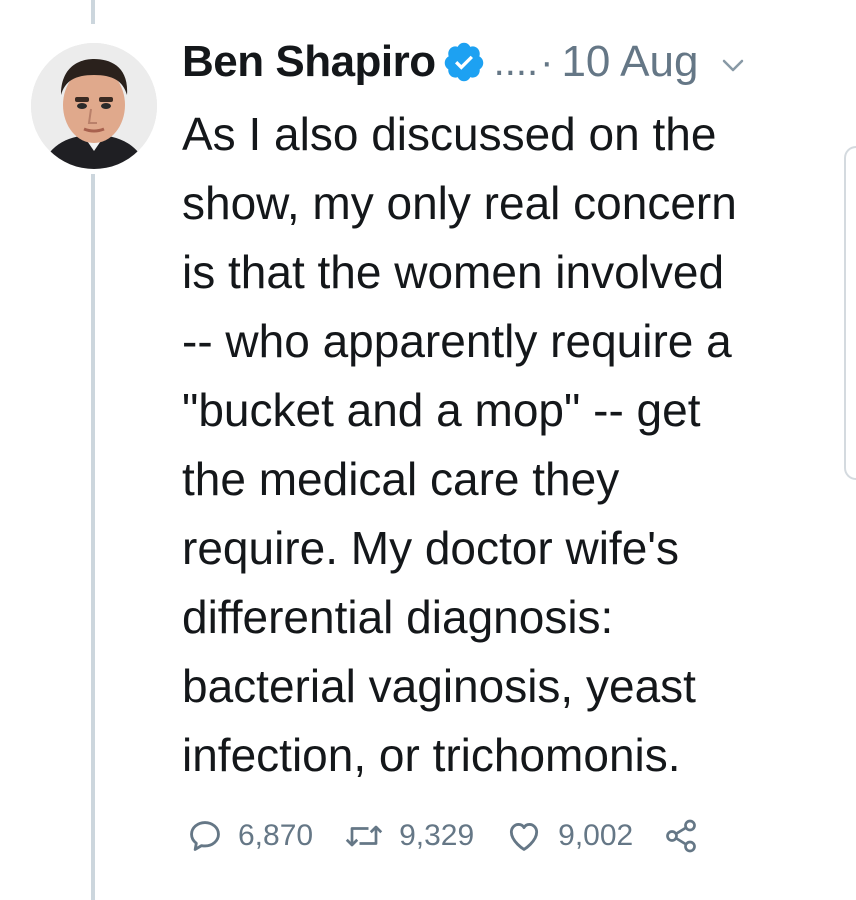 The width and height of the screenshot is (856, 900). Describe the element at coordinates (205, 836) in the screenshot. I see `reply-icon` at that location.